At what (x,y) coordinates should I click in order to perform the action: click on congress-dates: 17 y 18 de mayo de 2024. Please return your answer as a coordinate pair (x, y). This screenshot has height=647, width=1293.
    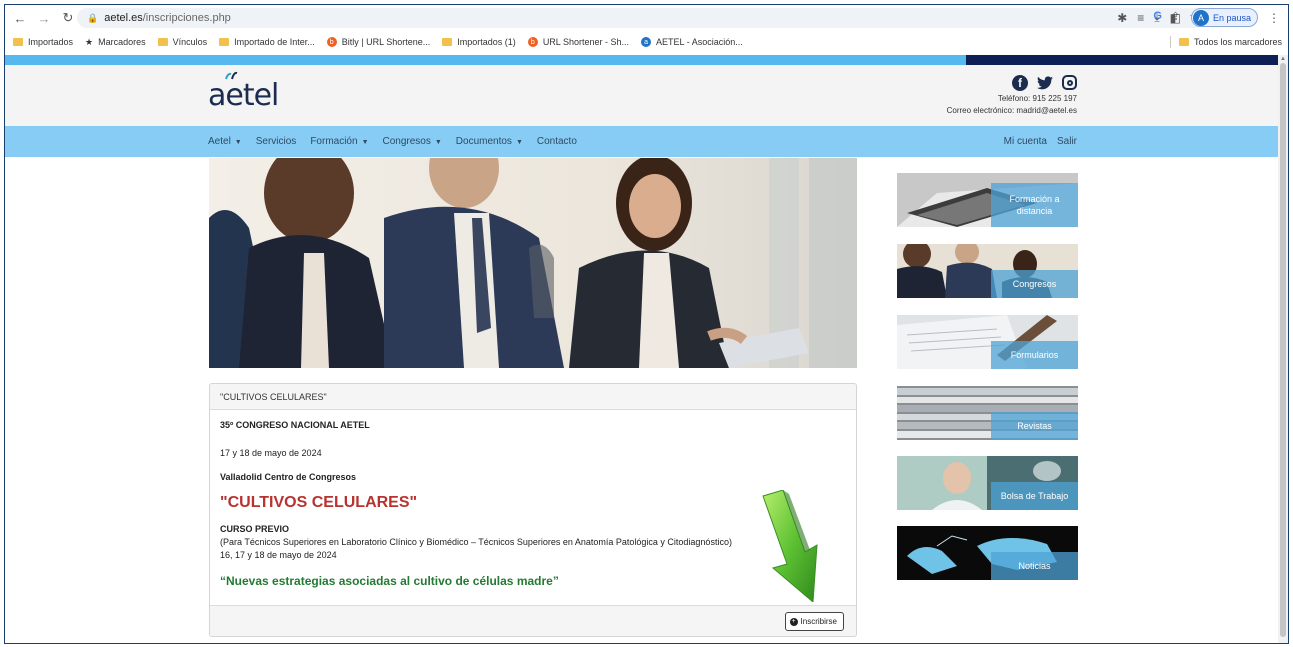
    Looking at the image, I should click on (271, 453).